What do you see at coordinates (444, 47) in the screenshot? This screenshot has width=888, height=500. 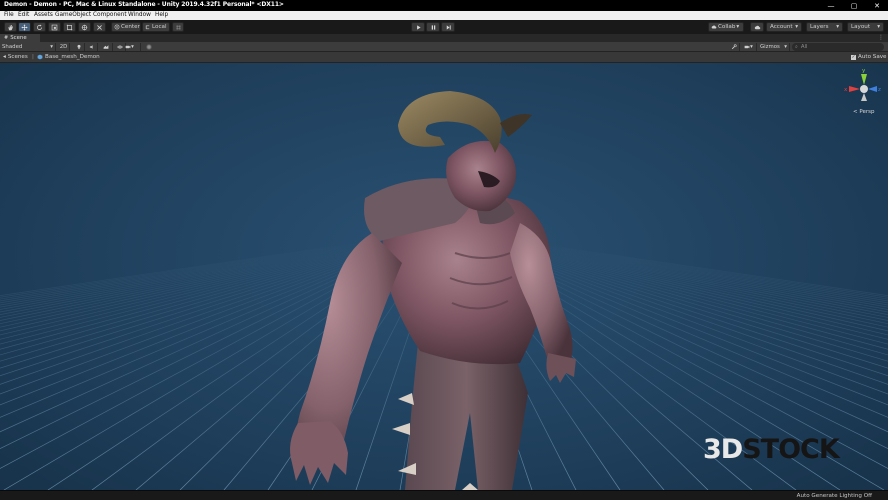 I see `scene-toolbar: Shaded ▾ 2D ▾ ▾ Gizmos ▾ ⌕ All` at bounding box center [444, 47].